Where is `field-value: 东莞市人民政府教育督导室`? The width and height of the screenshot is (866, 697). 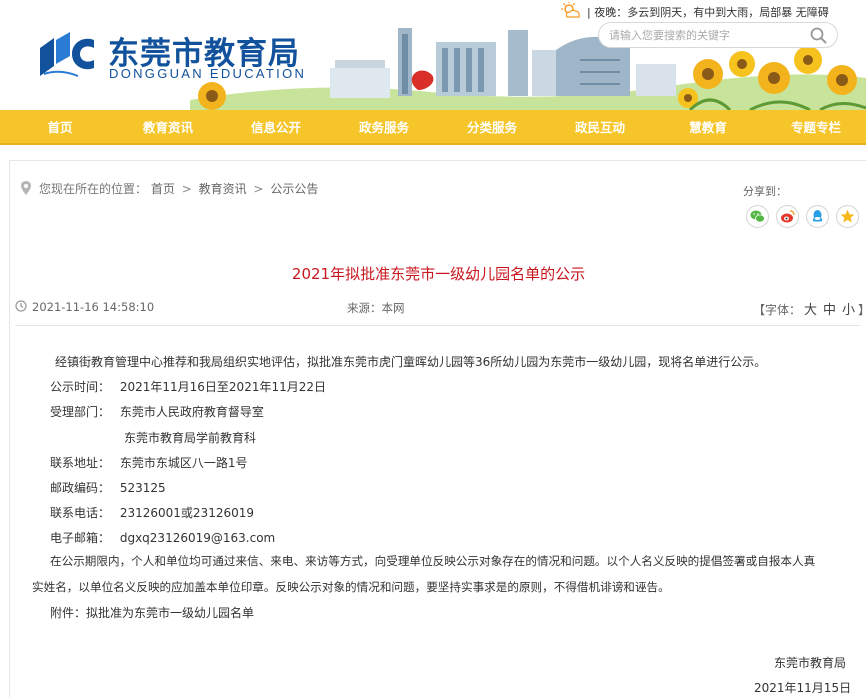 field-value: 东莞市人民政府教育督导室 is located at coordinates (191, 412).